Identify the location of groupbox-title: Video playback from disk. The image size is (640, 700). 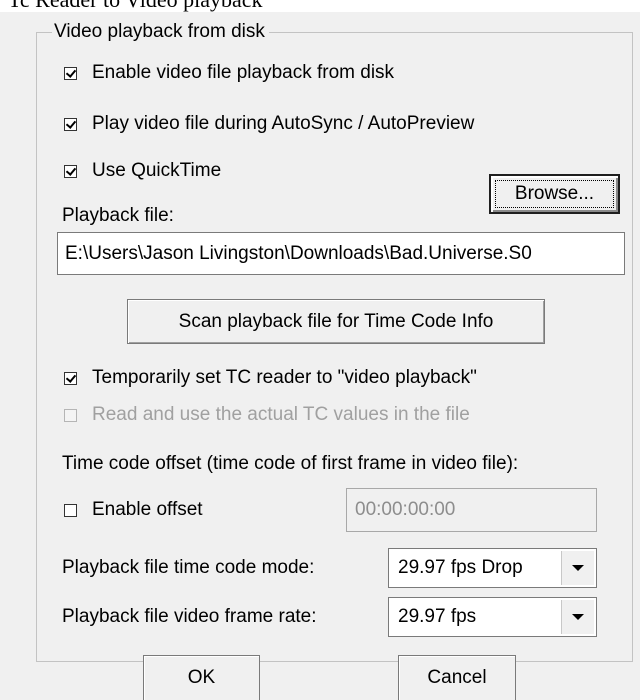
(160, 32).